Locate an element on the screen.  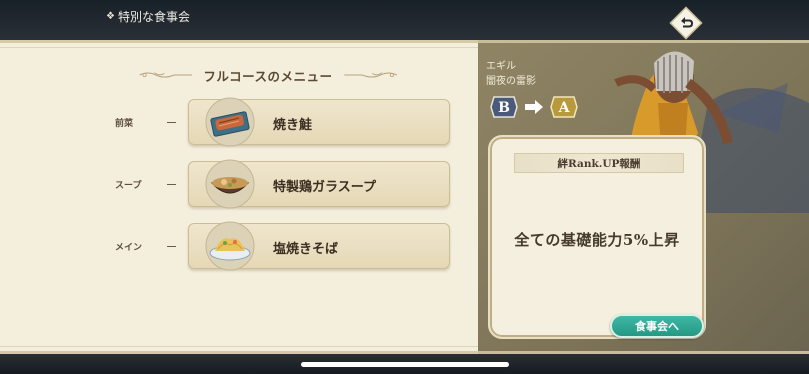
reward-text: 全ての基礎能力5%上昇 is located at coordinates (597, 240).